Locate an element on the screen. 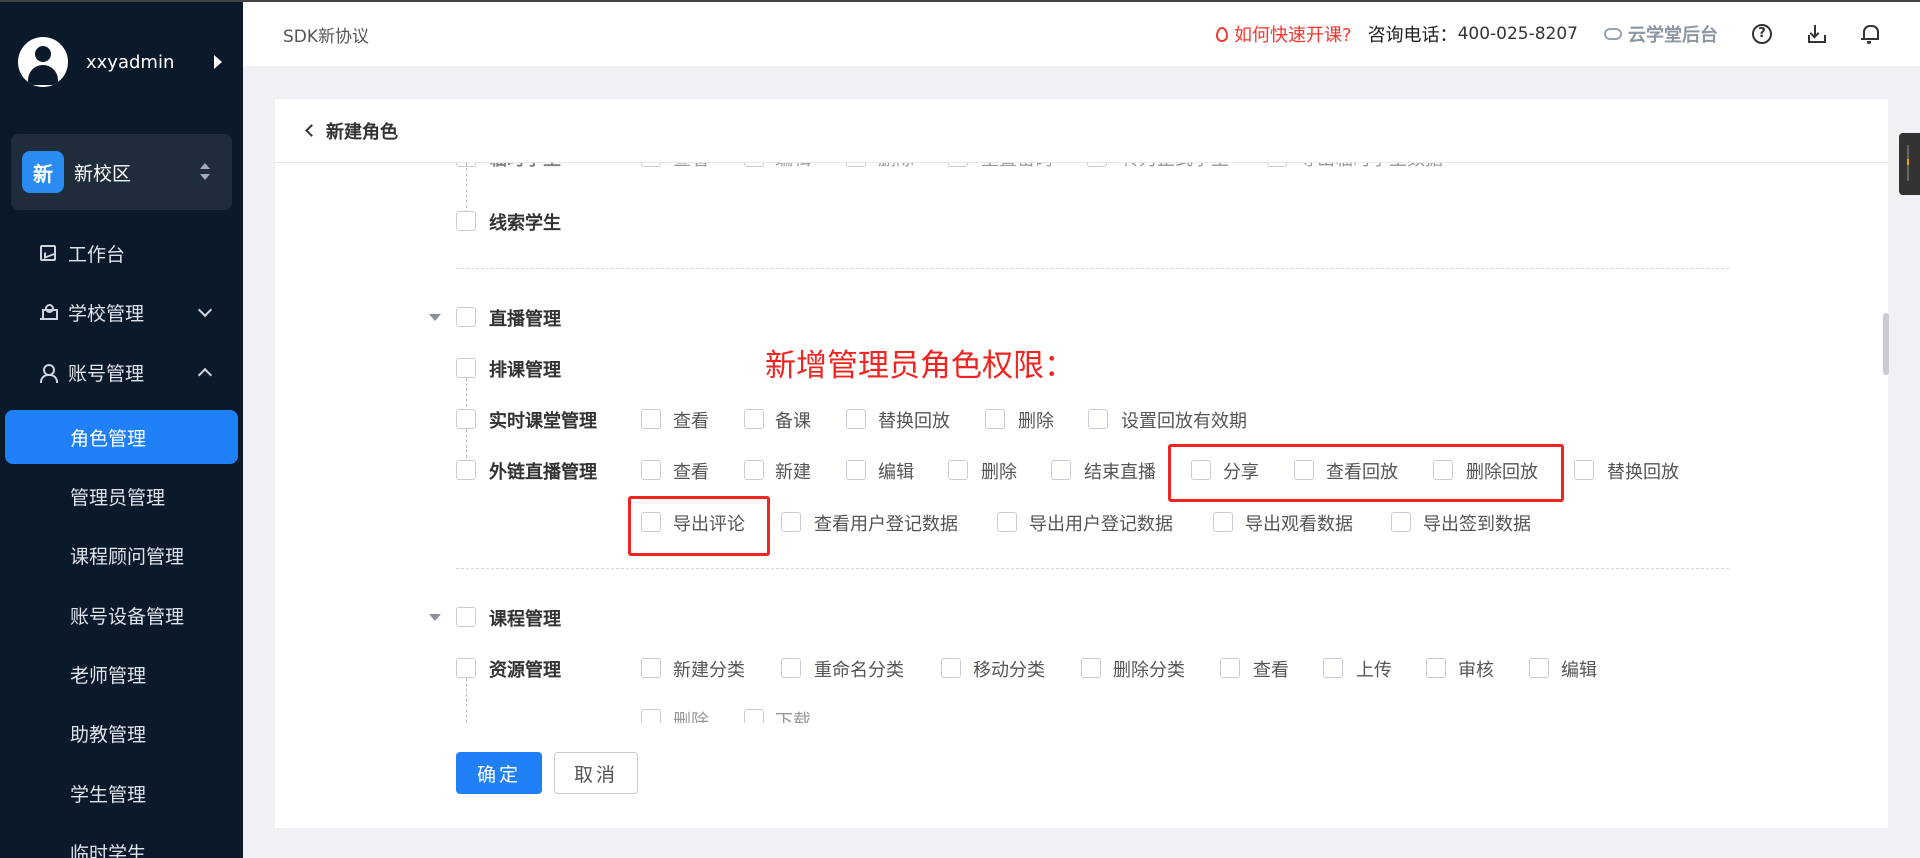  window-top-border is located at coordinates (960, 1).